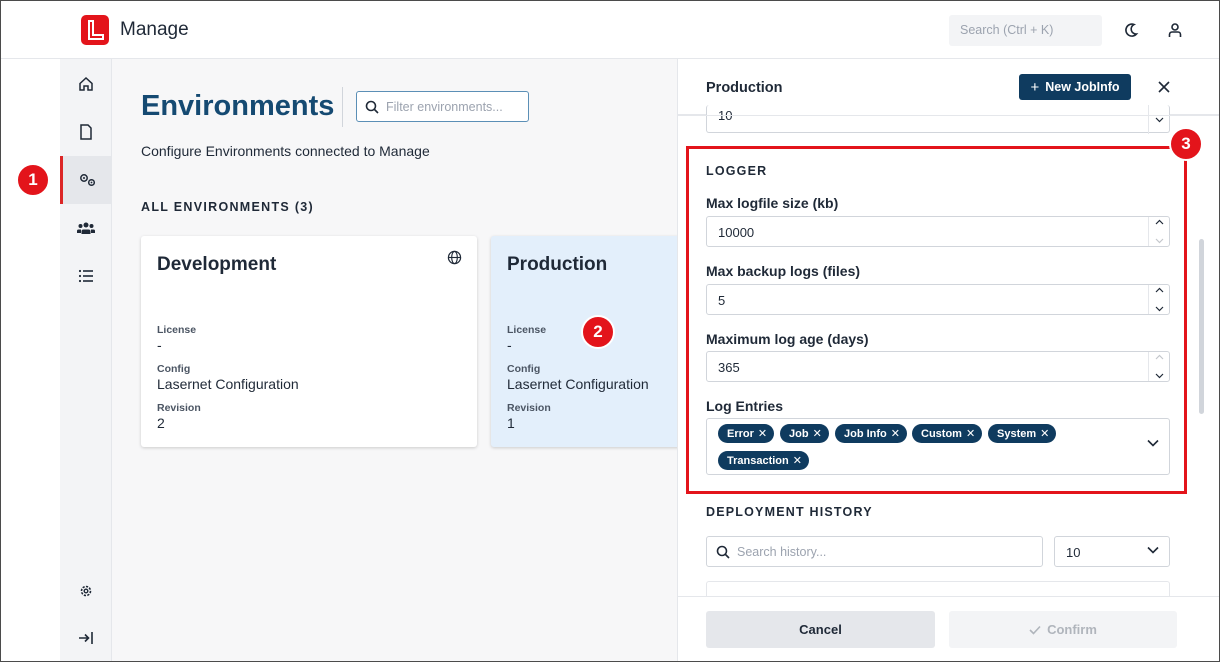  I want to click on chip-transaction: Transaction ✕, so click(763, 460).